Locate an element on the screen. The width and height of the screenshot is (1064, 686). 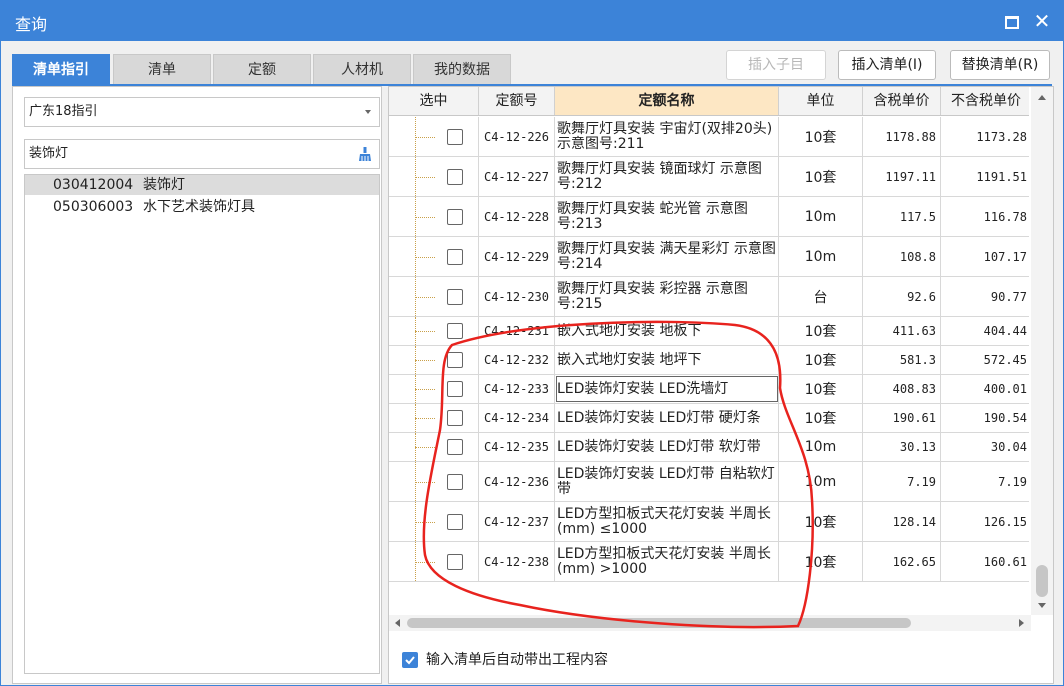
row-name: 歌舞厅灯具安装 满天星彩灯 示意图号:214 is located at coordinates (667, 256).